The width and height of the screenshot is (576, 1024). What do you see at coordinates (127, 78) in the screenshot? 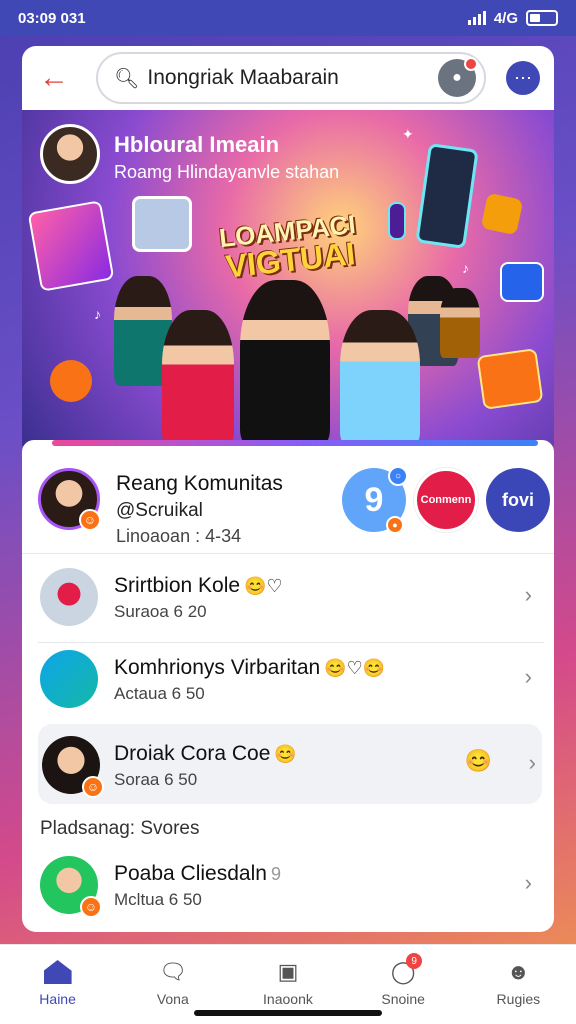
I see `search-icon: 🔍︎` at bounding box center [127, 78].